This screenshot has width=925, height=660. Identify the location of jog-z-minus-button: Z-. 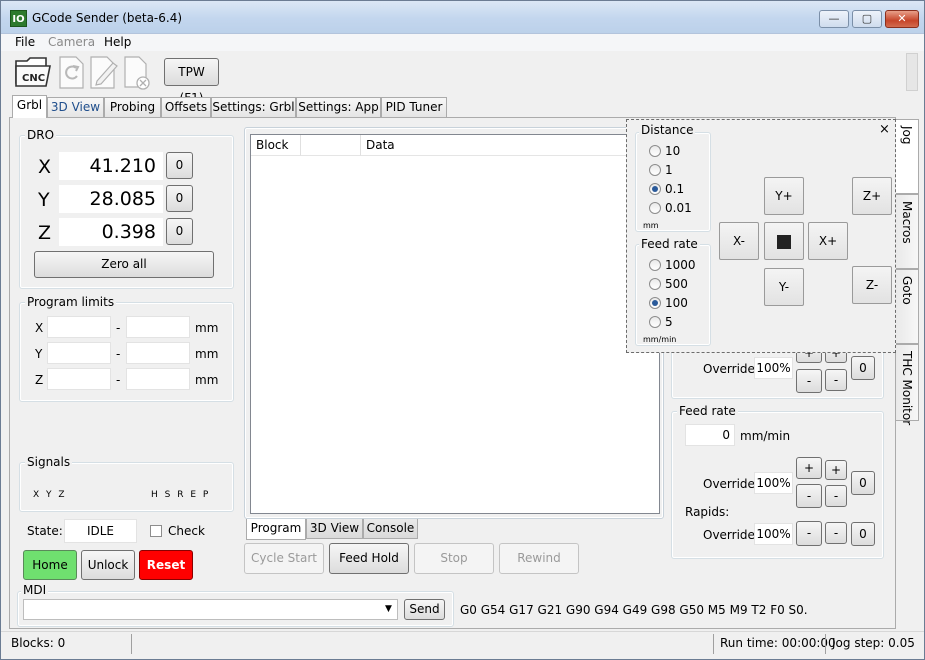
(872, 285).